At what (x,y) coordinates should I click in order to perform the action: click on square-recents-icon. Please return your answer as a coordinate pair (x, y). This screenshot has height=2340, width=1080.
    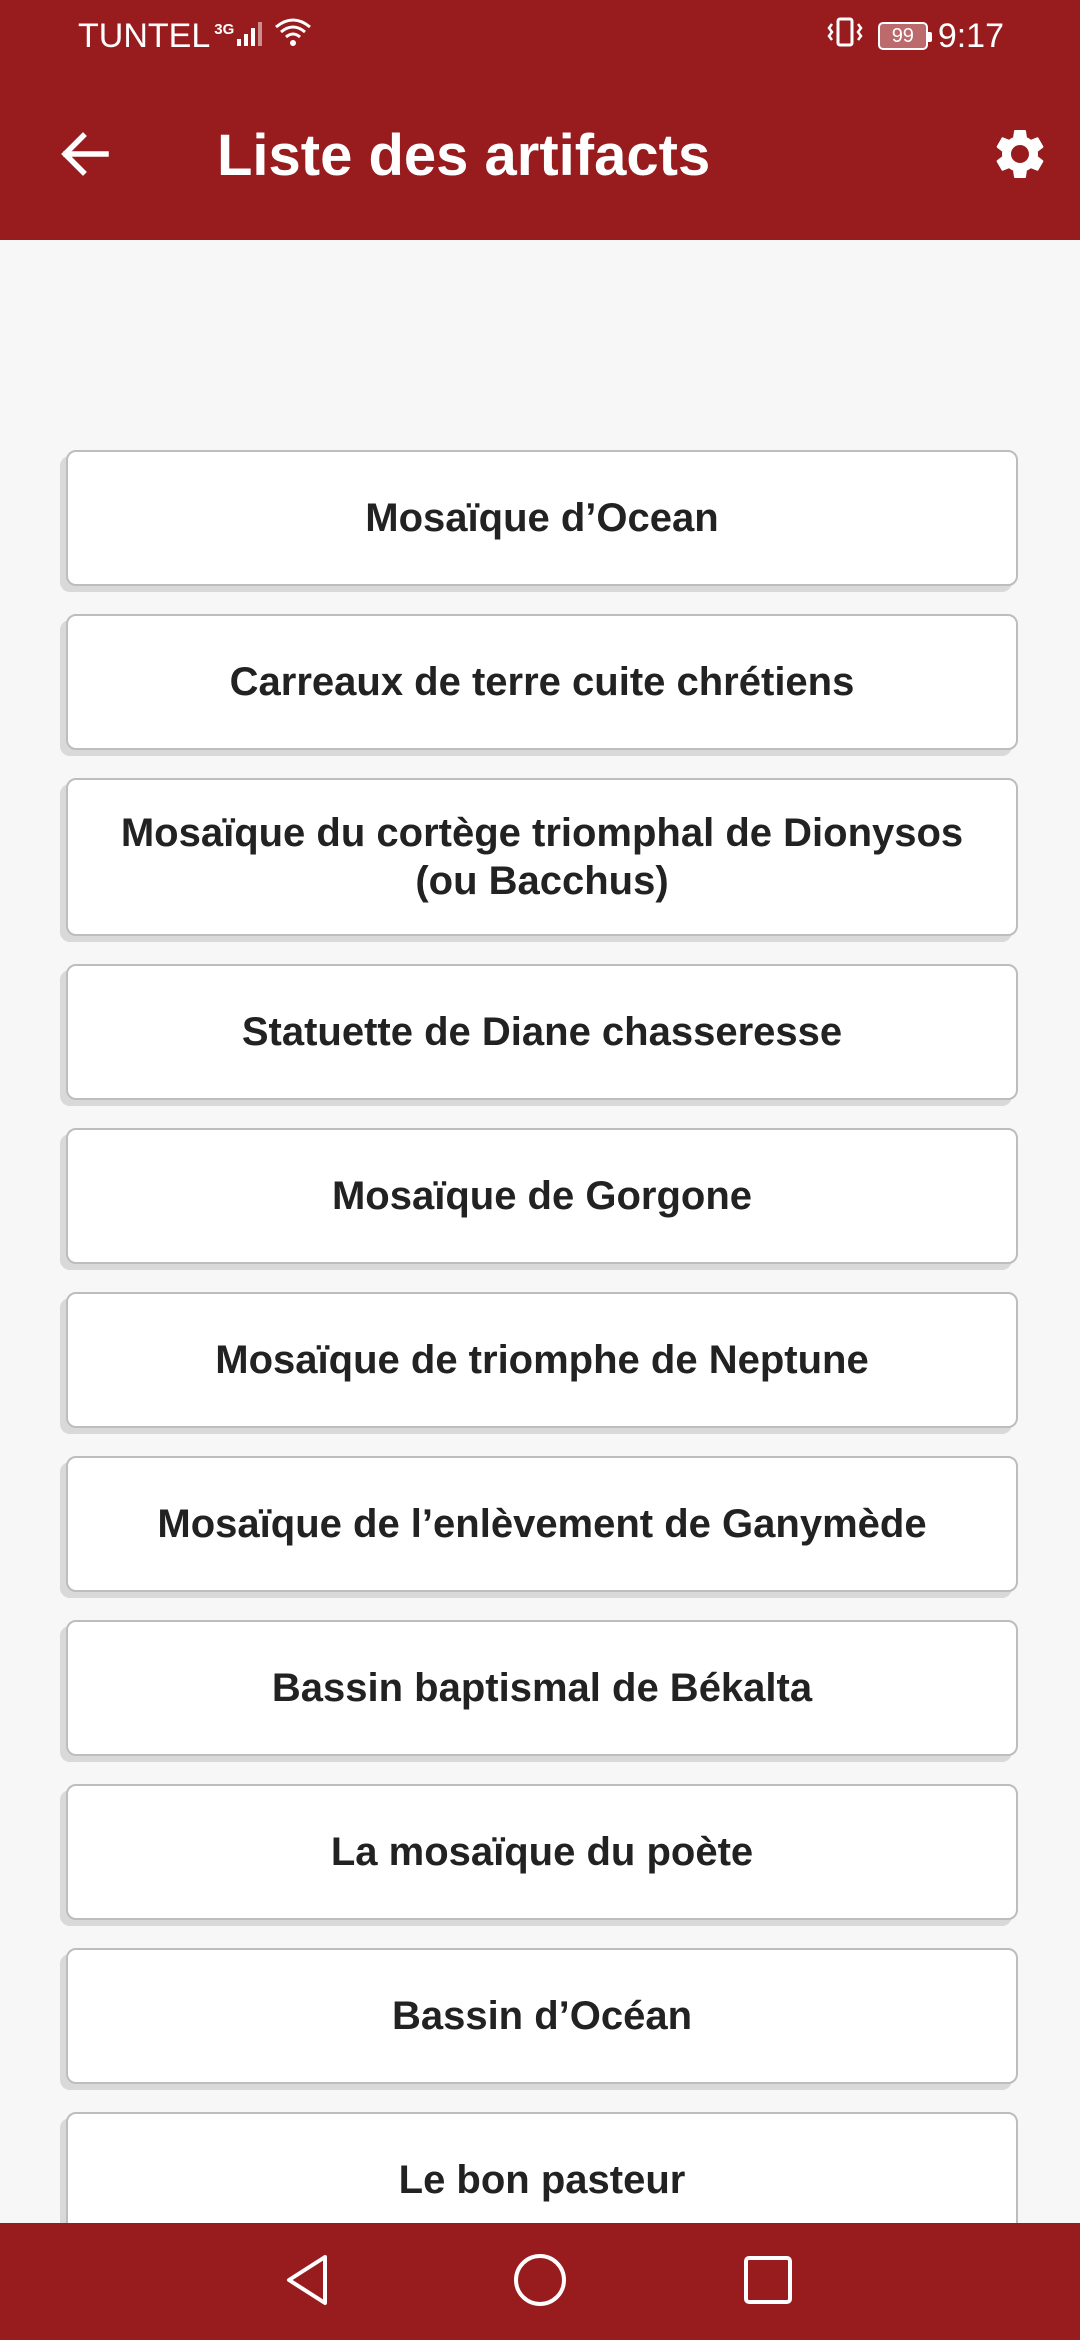
    Looking at the image, I should click on (768, 2282).